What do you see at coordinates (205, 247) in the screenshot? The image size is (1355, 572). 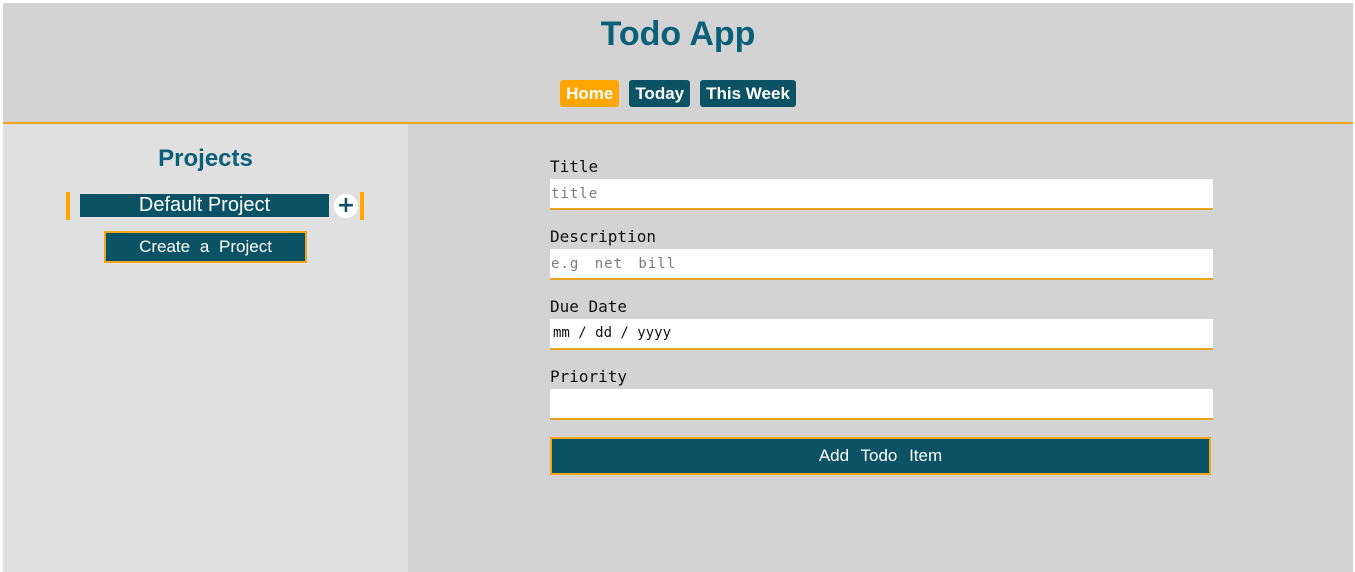 I see `create-project-button: Create a Project` at bounding box center [205, 247].